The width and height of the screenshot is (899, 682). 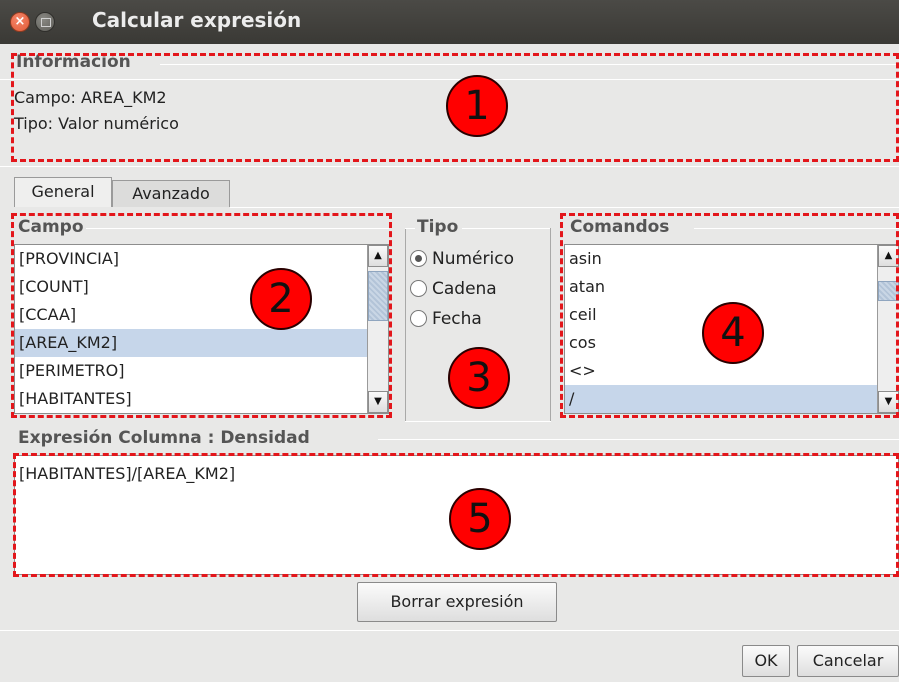 I want to click on callout-1: 1, so click(x=477, y=106).